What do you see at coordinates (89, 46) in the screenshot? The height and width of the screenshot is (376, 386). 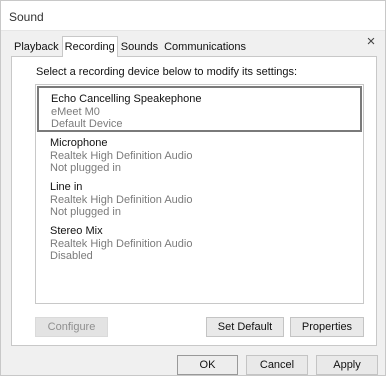 I see `tab-recording: Recording` at bounding box center [89, 46].